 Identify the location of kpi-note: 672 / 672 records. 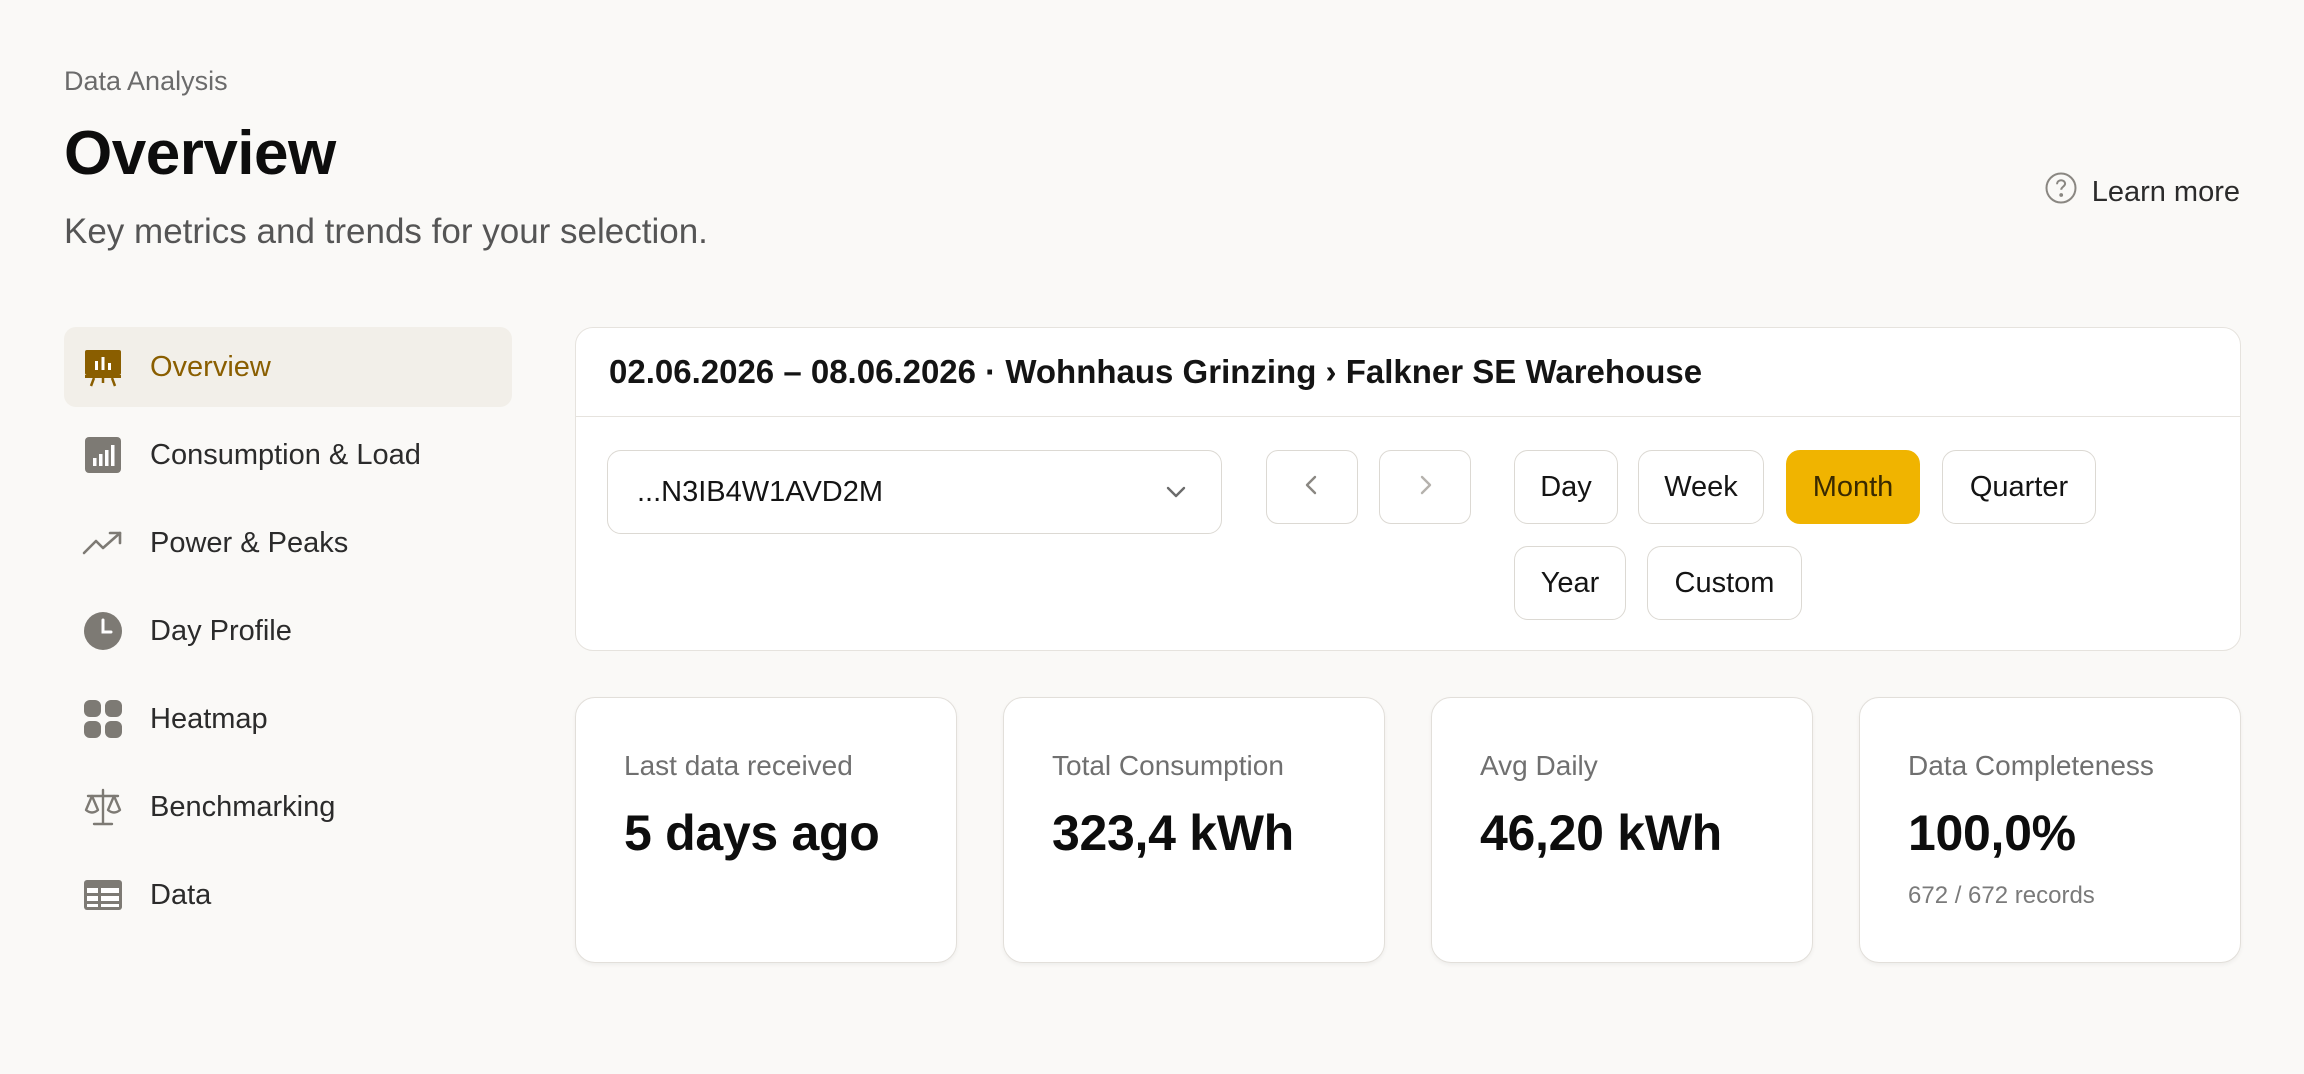
(2001, 895).